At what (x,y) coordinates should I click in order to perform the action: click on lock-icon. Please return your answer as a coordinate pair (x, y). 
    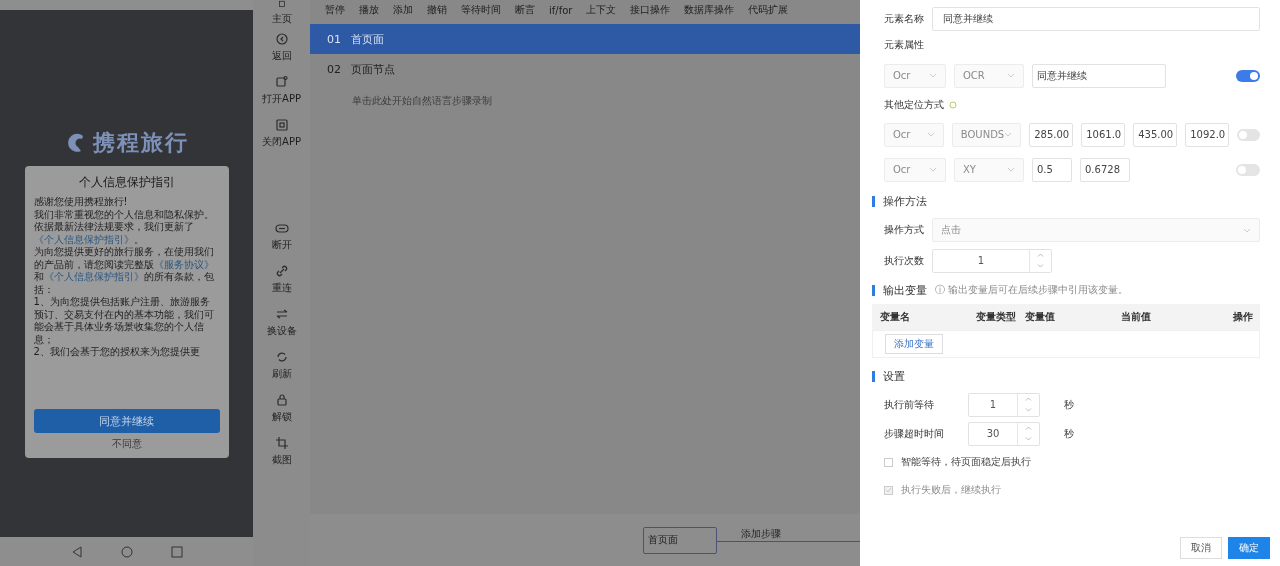
    Looking at the image, I should click on (281, 400).